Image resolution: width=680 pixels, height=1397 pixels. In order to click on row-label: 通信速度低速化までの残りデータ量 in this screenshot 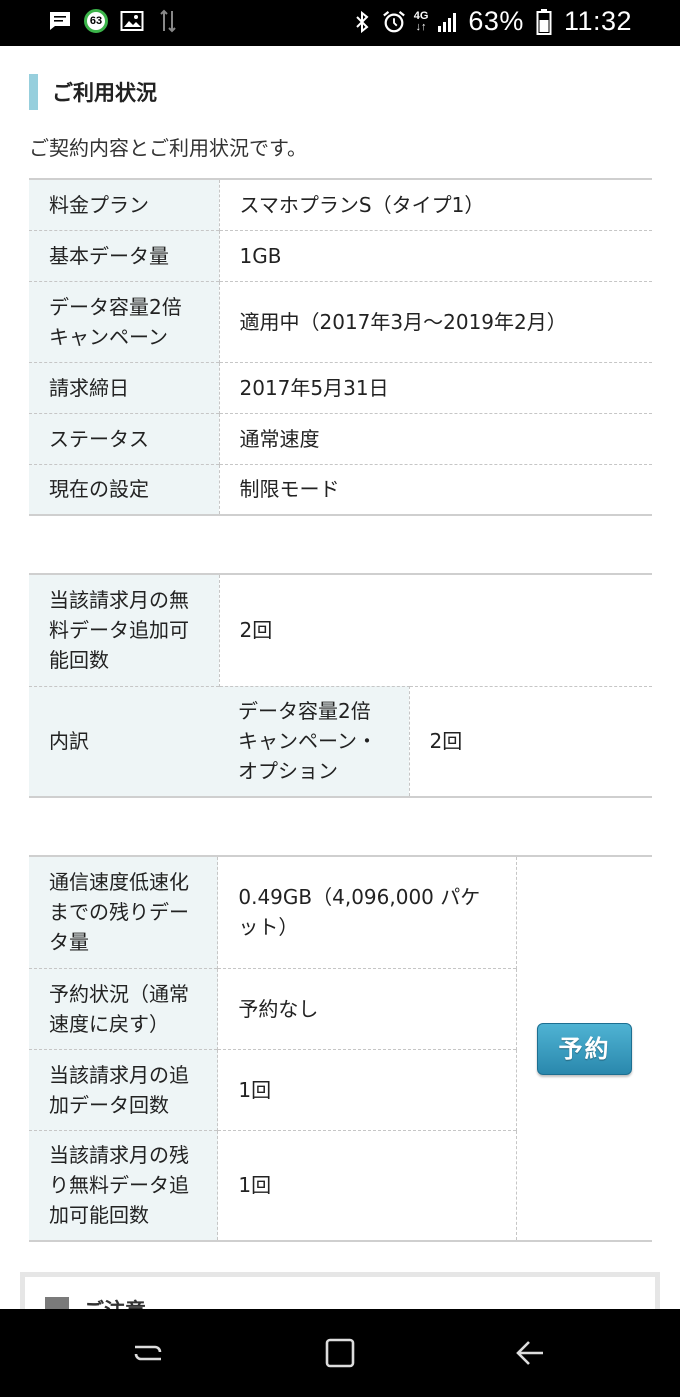, I will do `click(124, 912)`.